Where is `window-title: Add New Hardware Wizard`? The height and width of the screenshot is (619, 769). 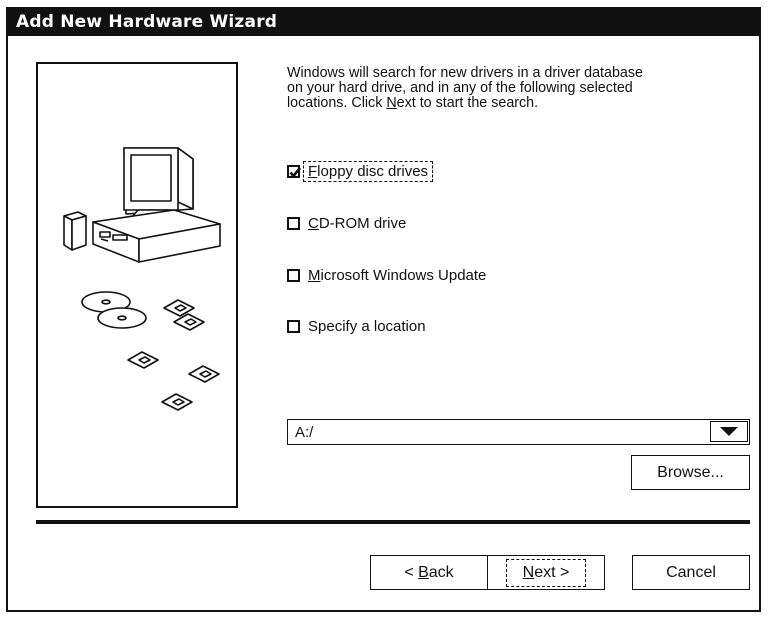
window-title: Add New Hardware Wizard is located at coordinates (147, 22).